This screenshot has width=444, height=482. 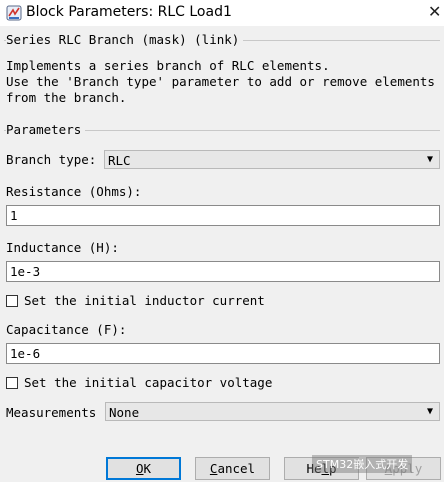 What do you see at coordinates (223, 215) in the screenshot?
I see `resistance-field: 1` at bounding box center [223, 215].